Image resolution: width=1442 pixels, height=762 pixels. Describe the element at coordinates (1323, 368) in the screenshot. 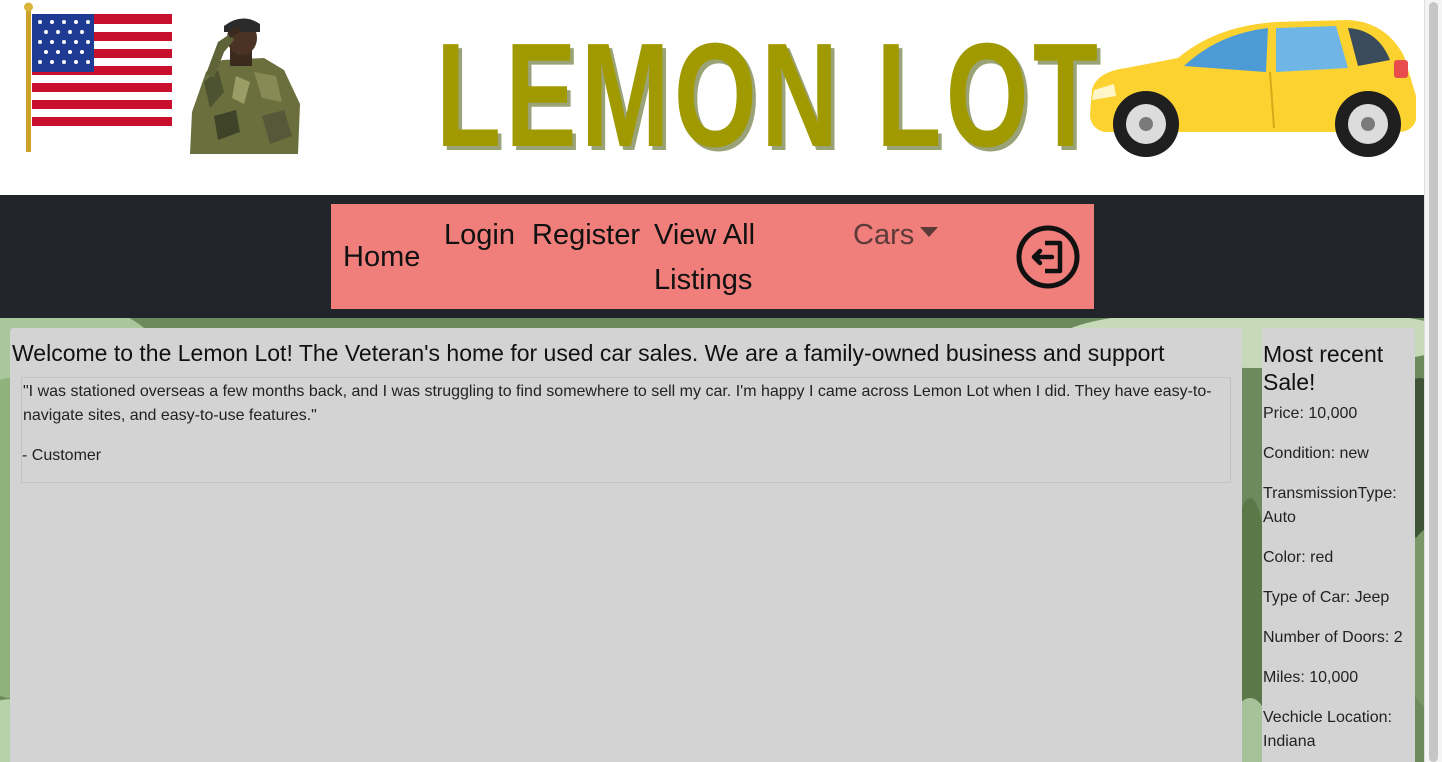

I see `recent-sale-title: Most recent Sale!` at that location.